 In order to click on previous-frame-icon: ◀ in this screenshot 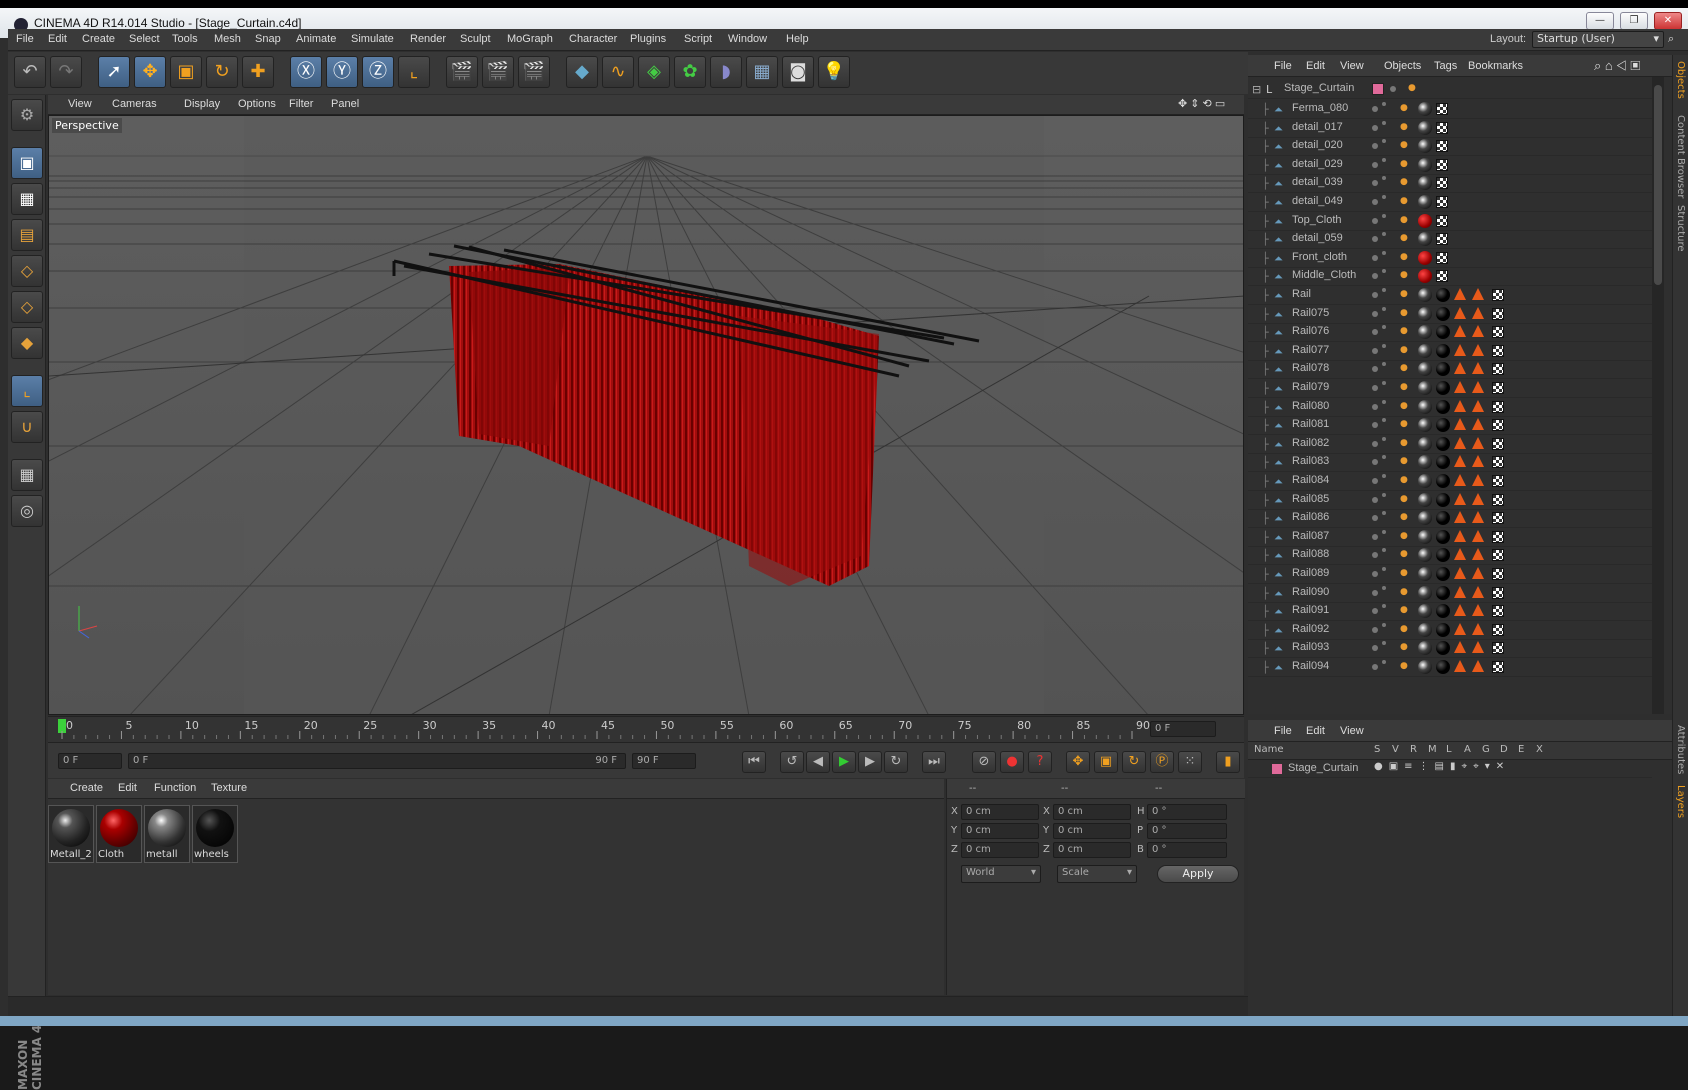, I will do `click(818, 762)`.